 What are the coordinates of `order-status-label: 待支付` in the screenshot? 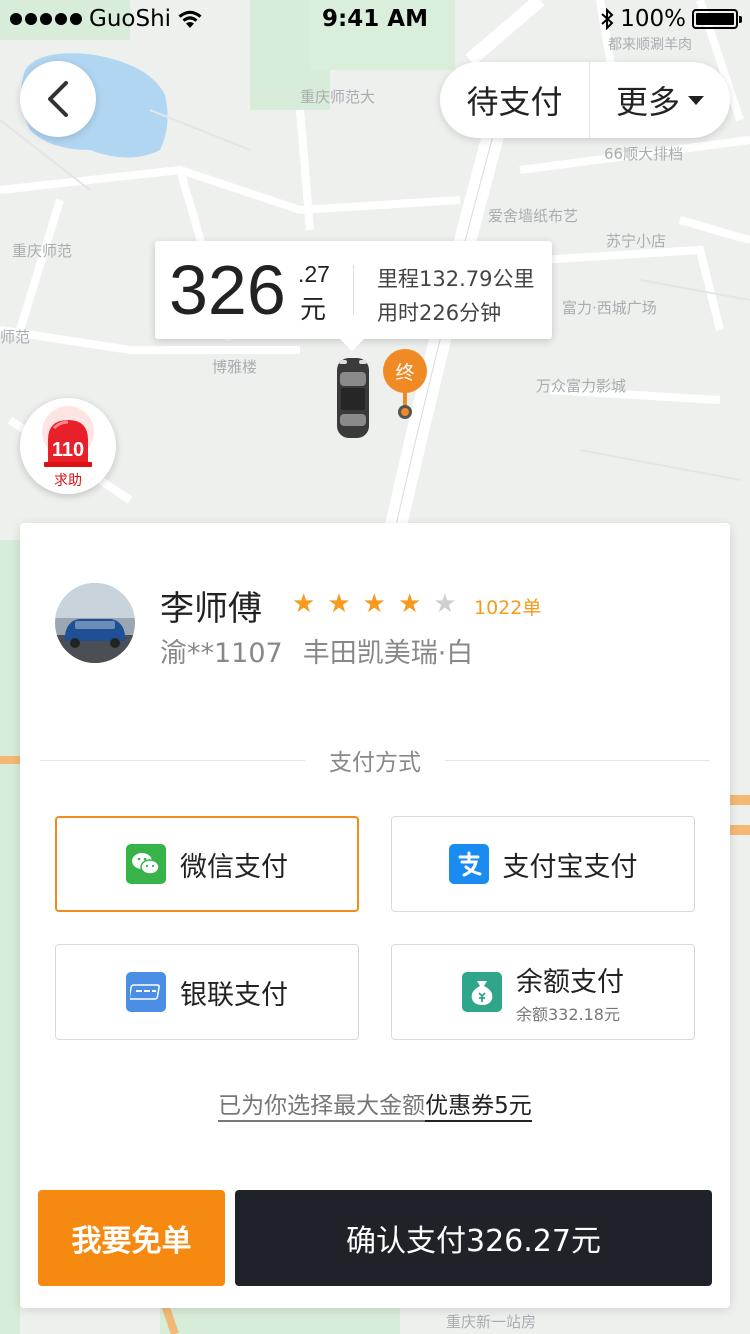 It's located at (514, 102).